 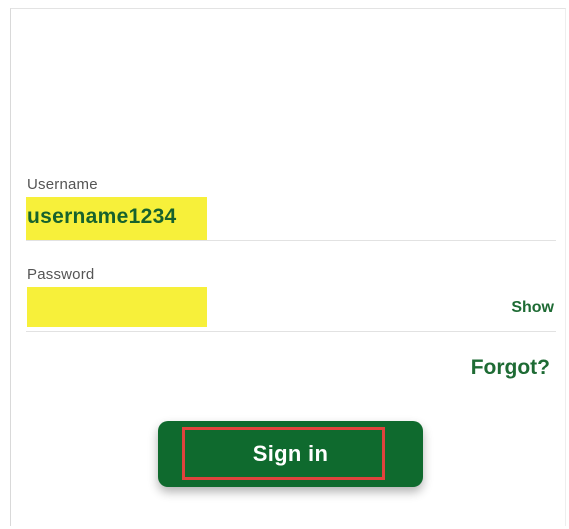 I want to click on username-input: username1234, so click(x=102, y=217).